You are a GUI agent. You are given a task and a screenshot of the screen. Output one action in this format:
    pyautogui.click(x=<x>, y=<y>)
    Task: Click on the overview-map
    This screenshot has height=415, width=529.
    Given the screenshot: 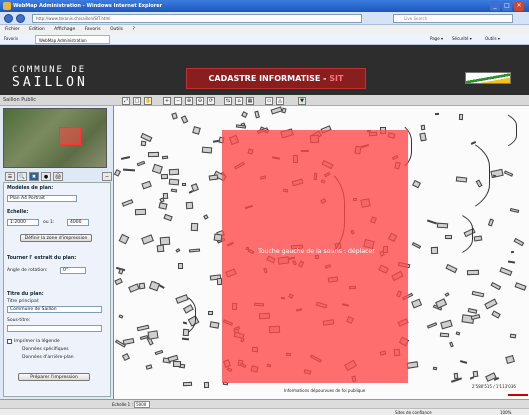 What is the action you would take?
    pyautogui.click(x=55, y=138)
    